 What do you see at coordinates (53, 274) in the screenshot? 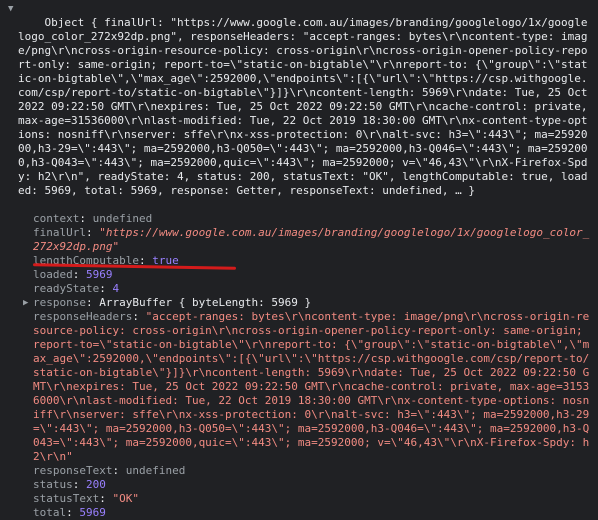
I see `prop-name: loaded` at bounding box center [53, 274].